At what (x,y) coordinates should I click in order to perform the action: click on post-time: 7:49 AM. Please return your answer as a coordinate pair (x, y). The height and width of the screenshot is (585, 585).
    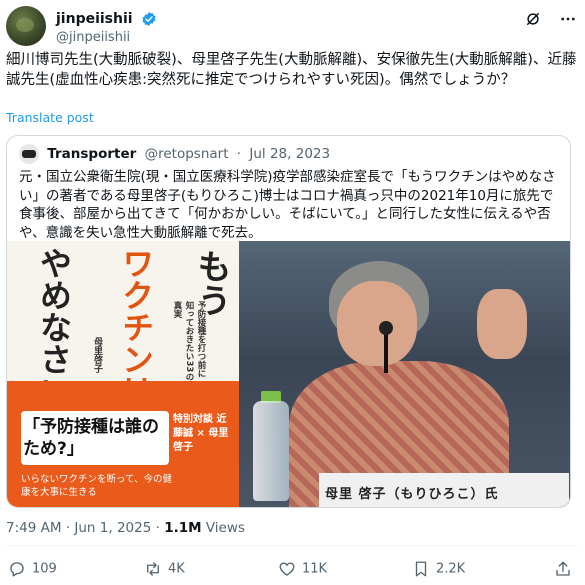
    Looking at the image, I should click on (34, 528).